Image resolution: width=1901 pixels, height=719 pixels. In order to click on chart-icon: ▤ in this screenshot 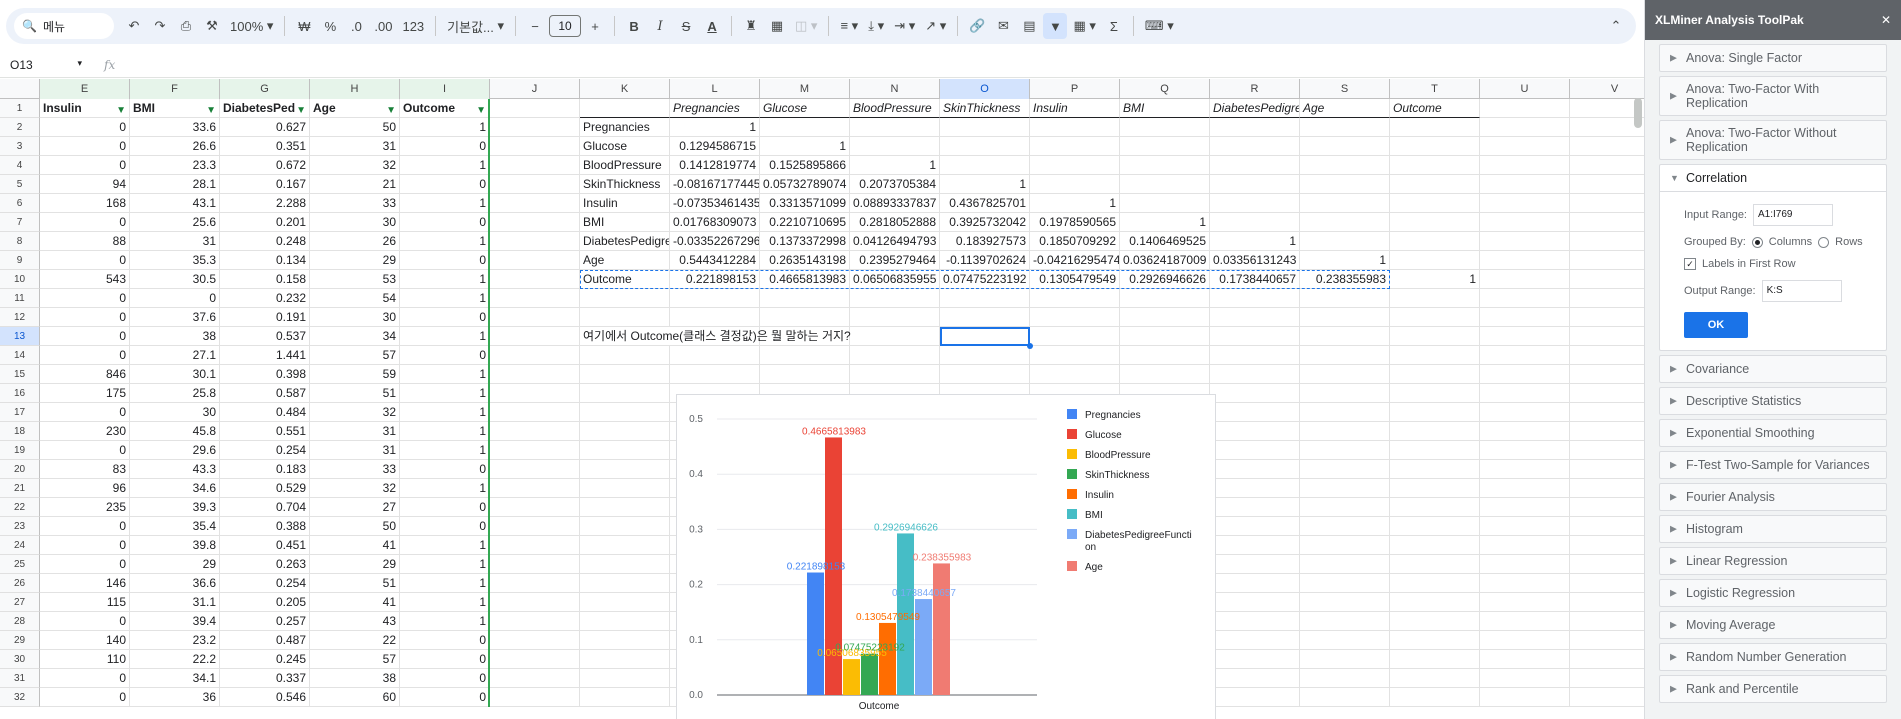, I will do `click(1029, 26)`.